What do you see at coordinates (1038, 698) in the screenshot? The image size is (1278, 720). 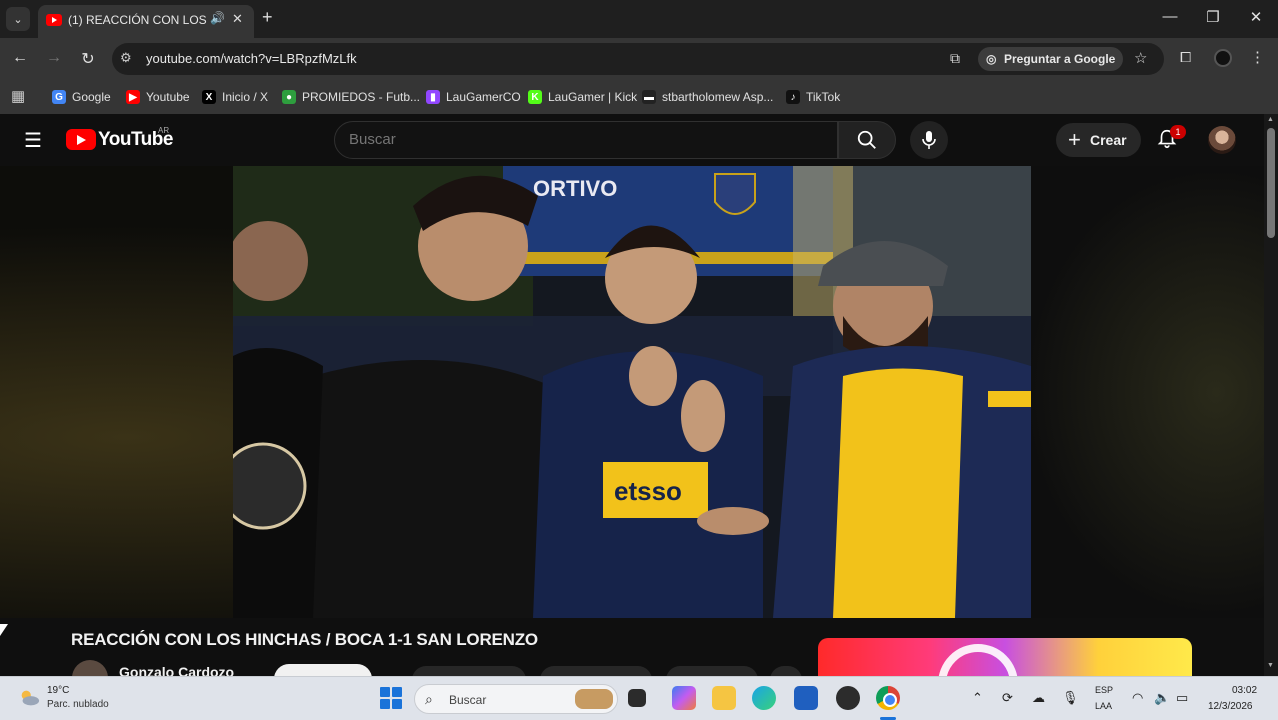 I see `tray-cloud-icon: ☁` at bounding box center [1038, 698].